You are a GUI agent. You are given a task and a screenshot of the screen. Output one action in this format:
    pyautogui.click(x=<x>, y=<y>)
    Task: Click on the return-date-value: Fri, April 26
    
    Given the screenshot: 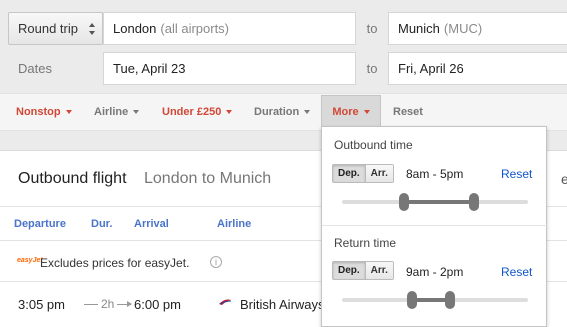 What is the action you would take?
    pyautogui.click(x=431, y=68)
    